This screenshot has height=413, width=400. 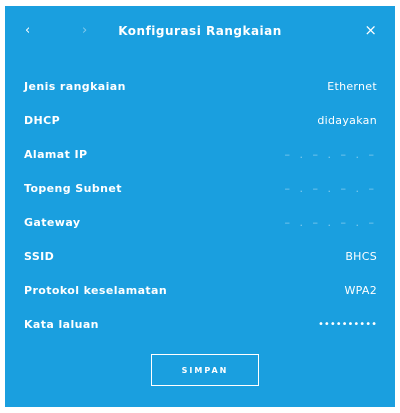 I want to click on setting-label: Gateway, so click(x=52, y=222).